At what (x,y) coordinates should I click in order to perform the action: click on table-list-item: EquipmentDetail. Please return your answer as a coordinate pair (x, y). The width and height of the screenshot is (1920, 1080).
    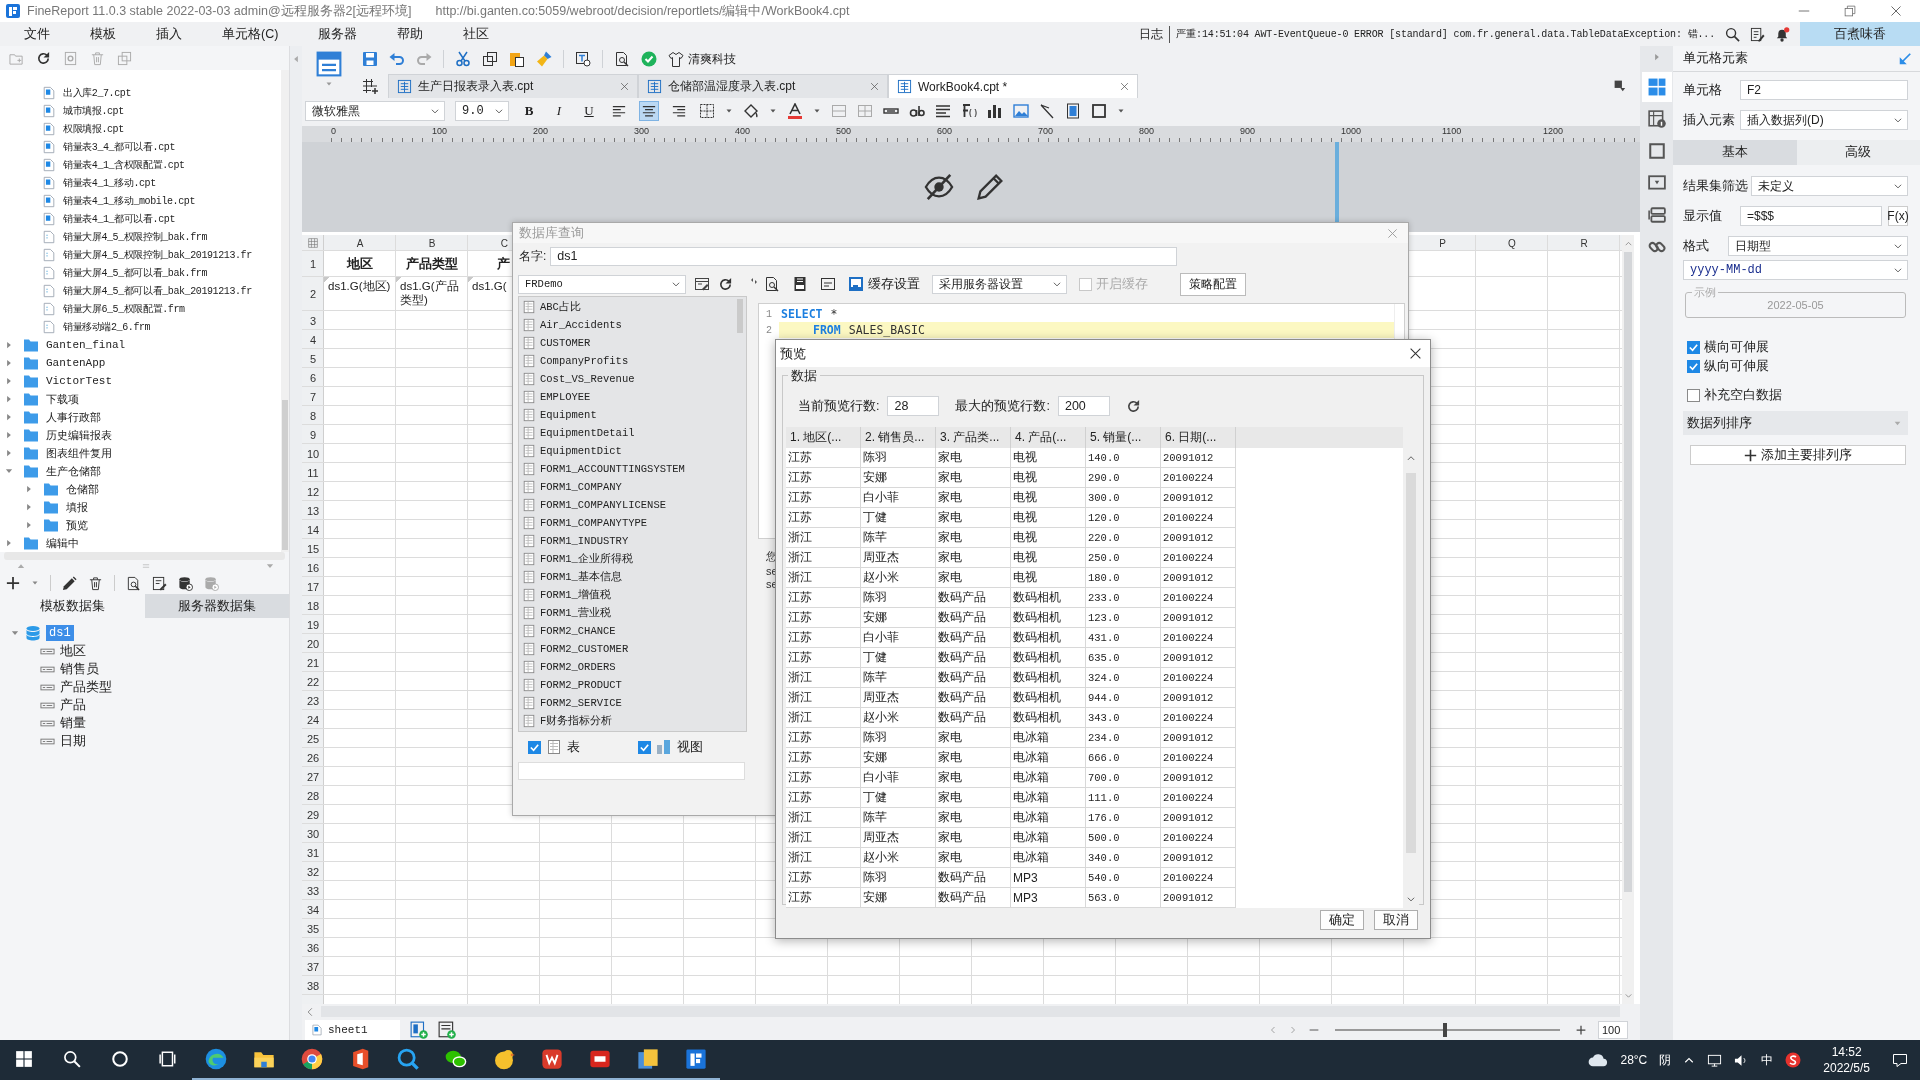
    Looking at the image, I should click on (626, 433).